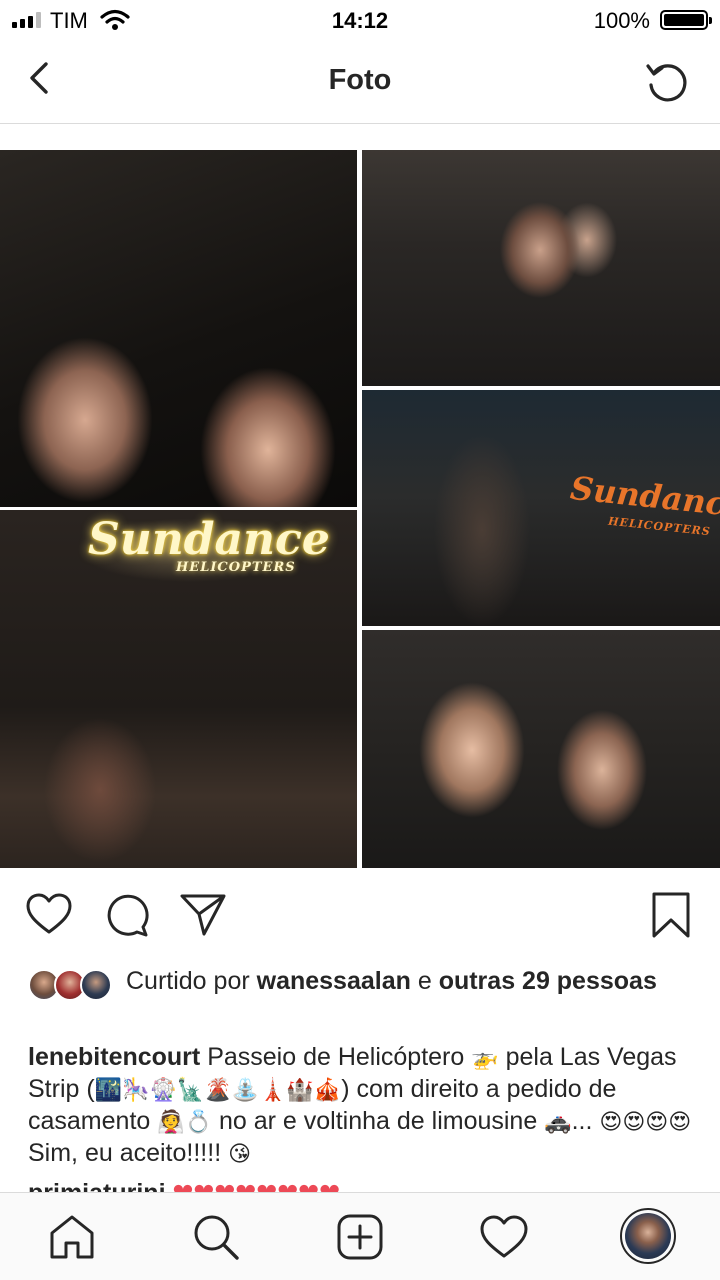 This screenshot has width=720, height=1280. What do you see at coordinates (541, 268) in the screenshot?
I see `photo-limousine-couple` at bounding box center [541, 268].